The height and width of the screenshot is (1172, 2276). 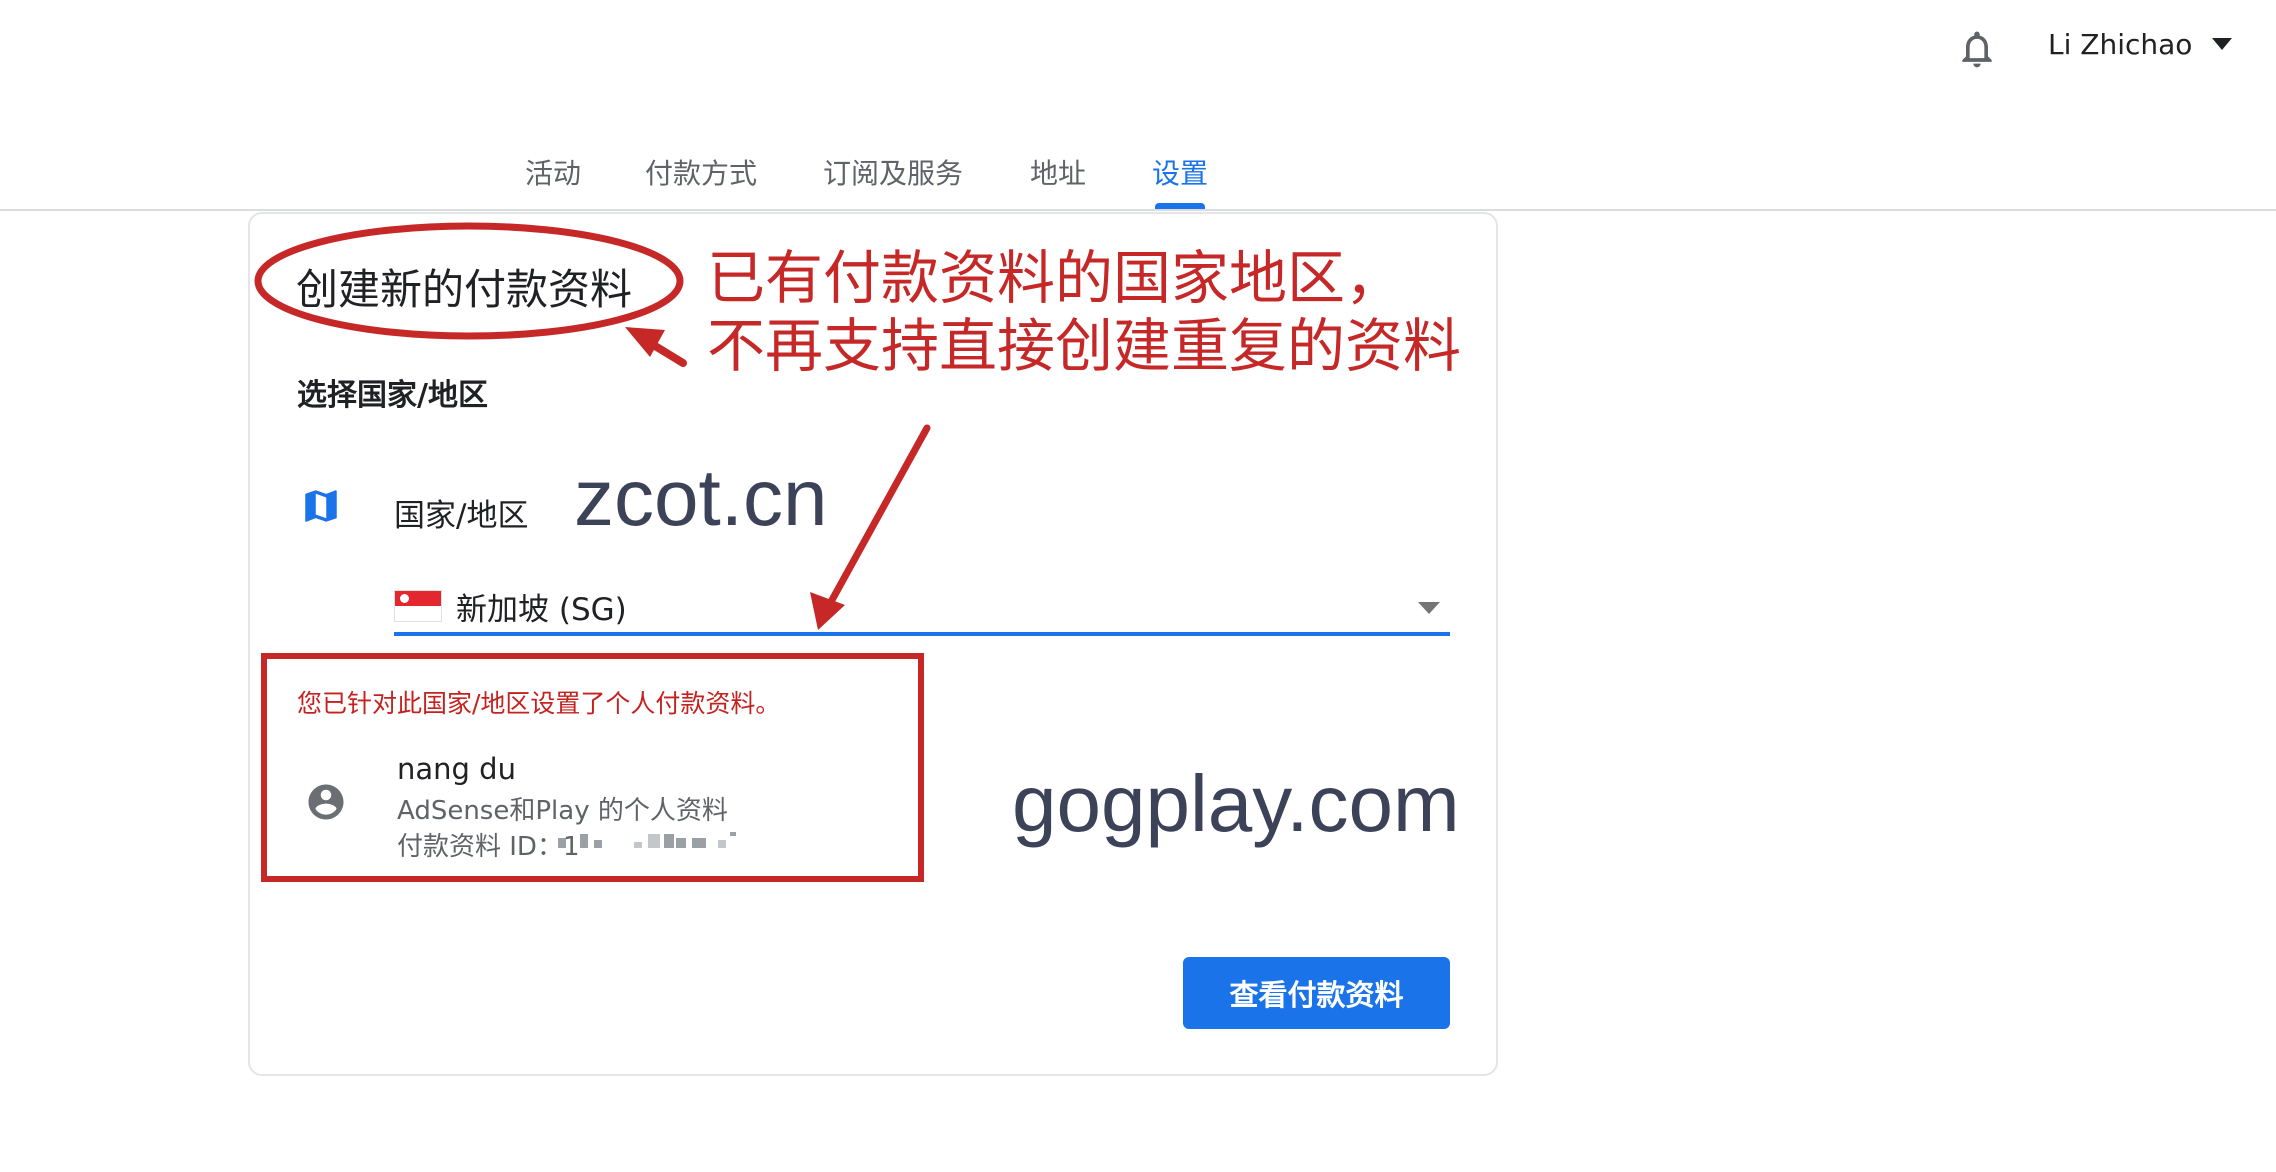 What do you see at coordinates (701, 172) in the screenshot?
I see `tab-payment-methods: 付款方式` at bounding box center [701, 172].